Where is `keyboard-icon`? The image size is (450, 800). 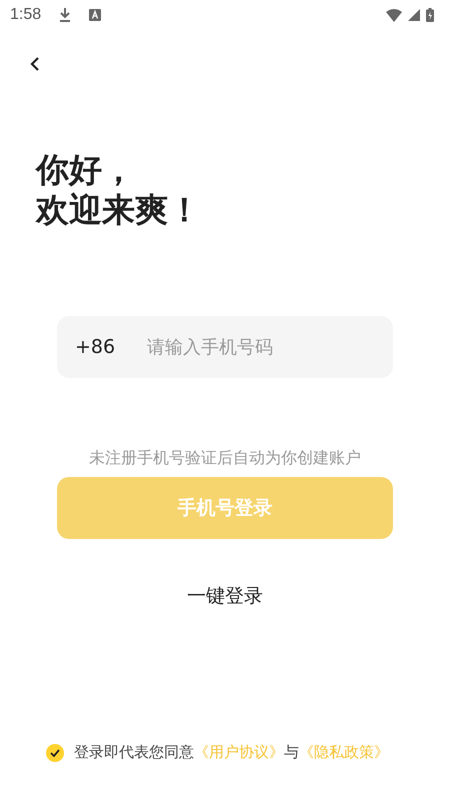 keyboard-icon is located at coordinates (95, 15).